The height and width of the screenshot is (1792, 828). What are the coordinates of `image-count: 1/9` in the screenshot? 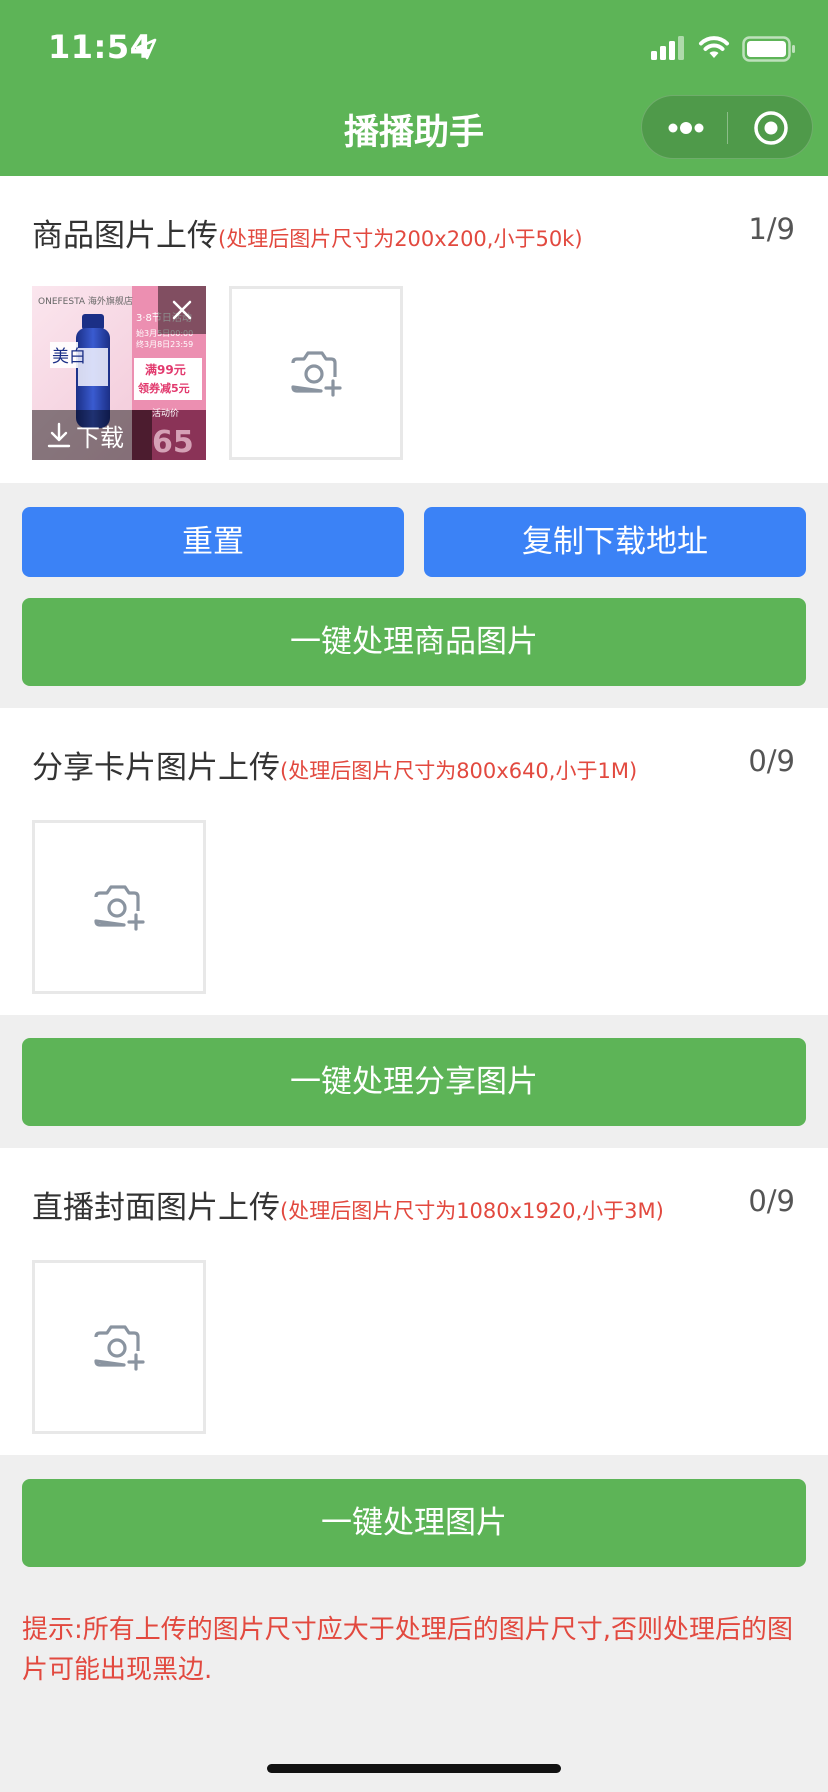 It's located at (771, 229).